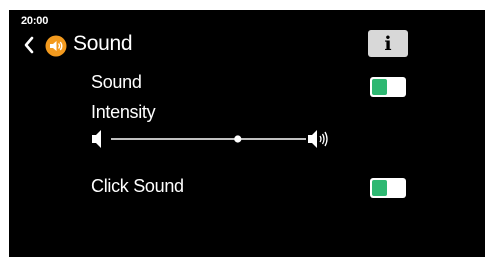 The height and width of the screenshot is (267, 495). I want to click on intensity-label: Intensity, so click(123, 112).